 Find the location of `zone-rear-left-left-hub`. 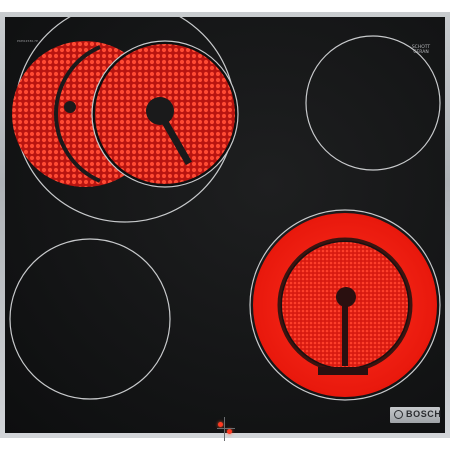

zone-rear-left-left-hub is located at coordinates (70, 107).